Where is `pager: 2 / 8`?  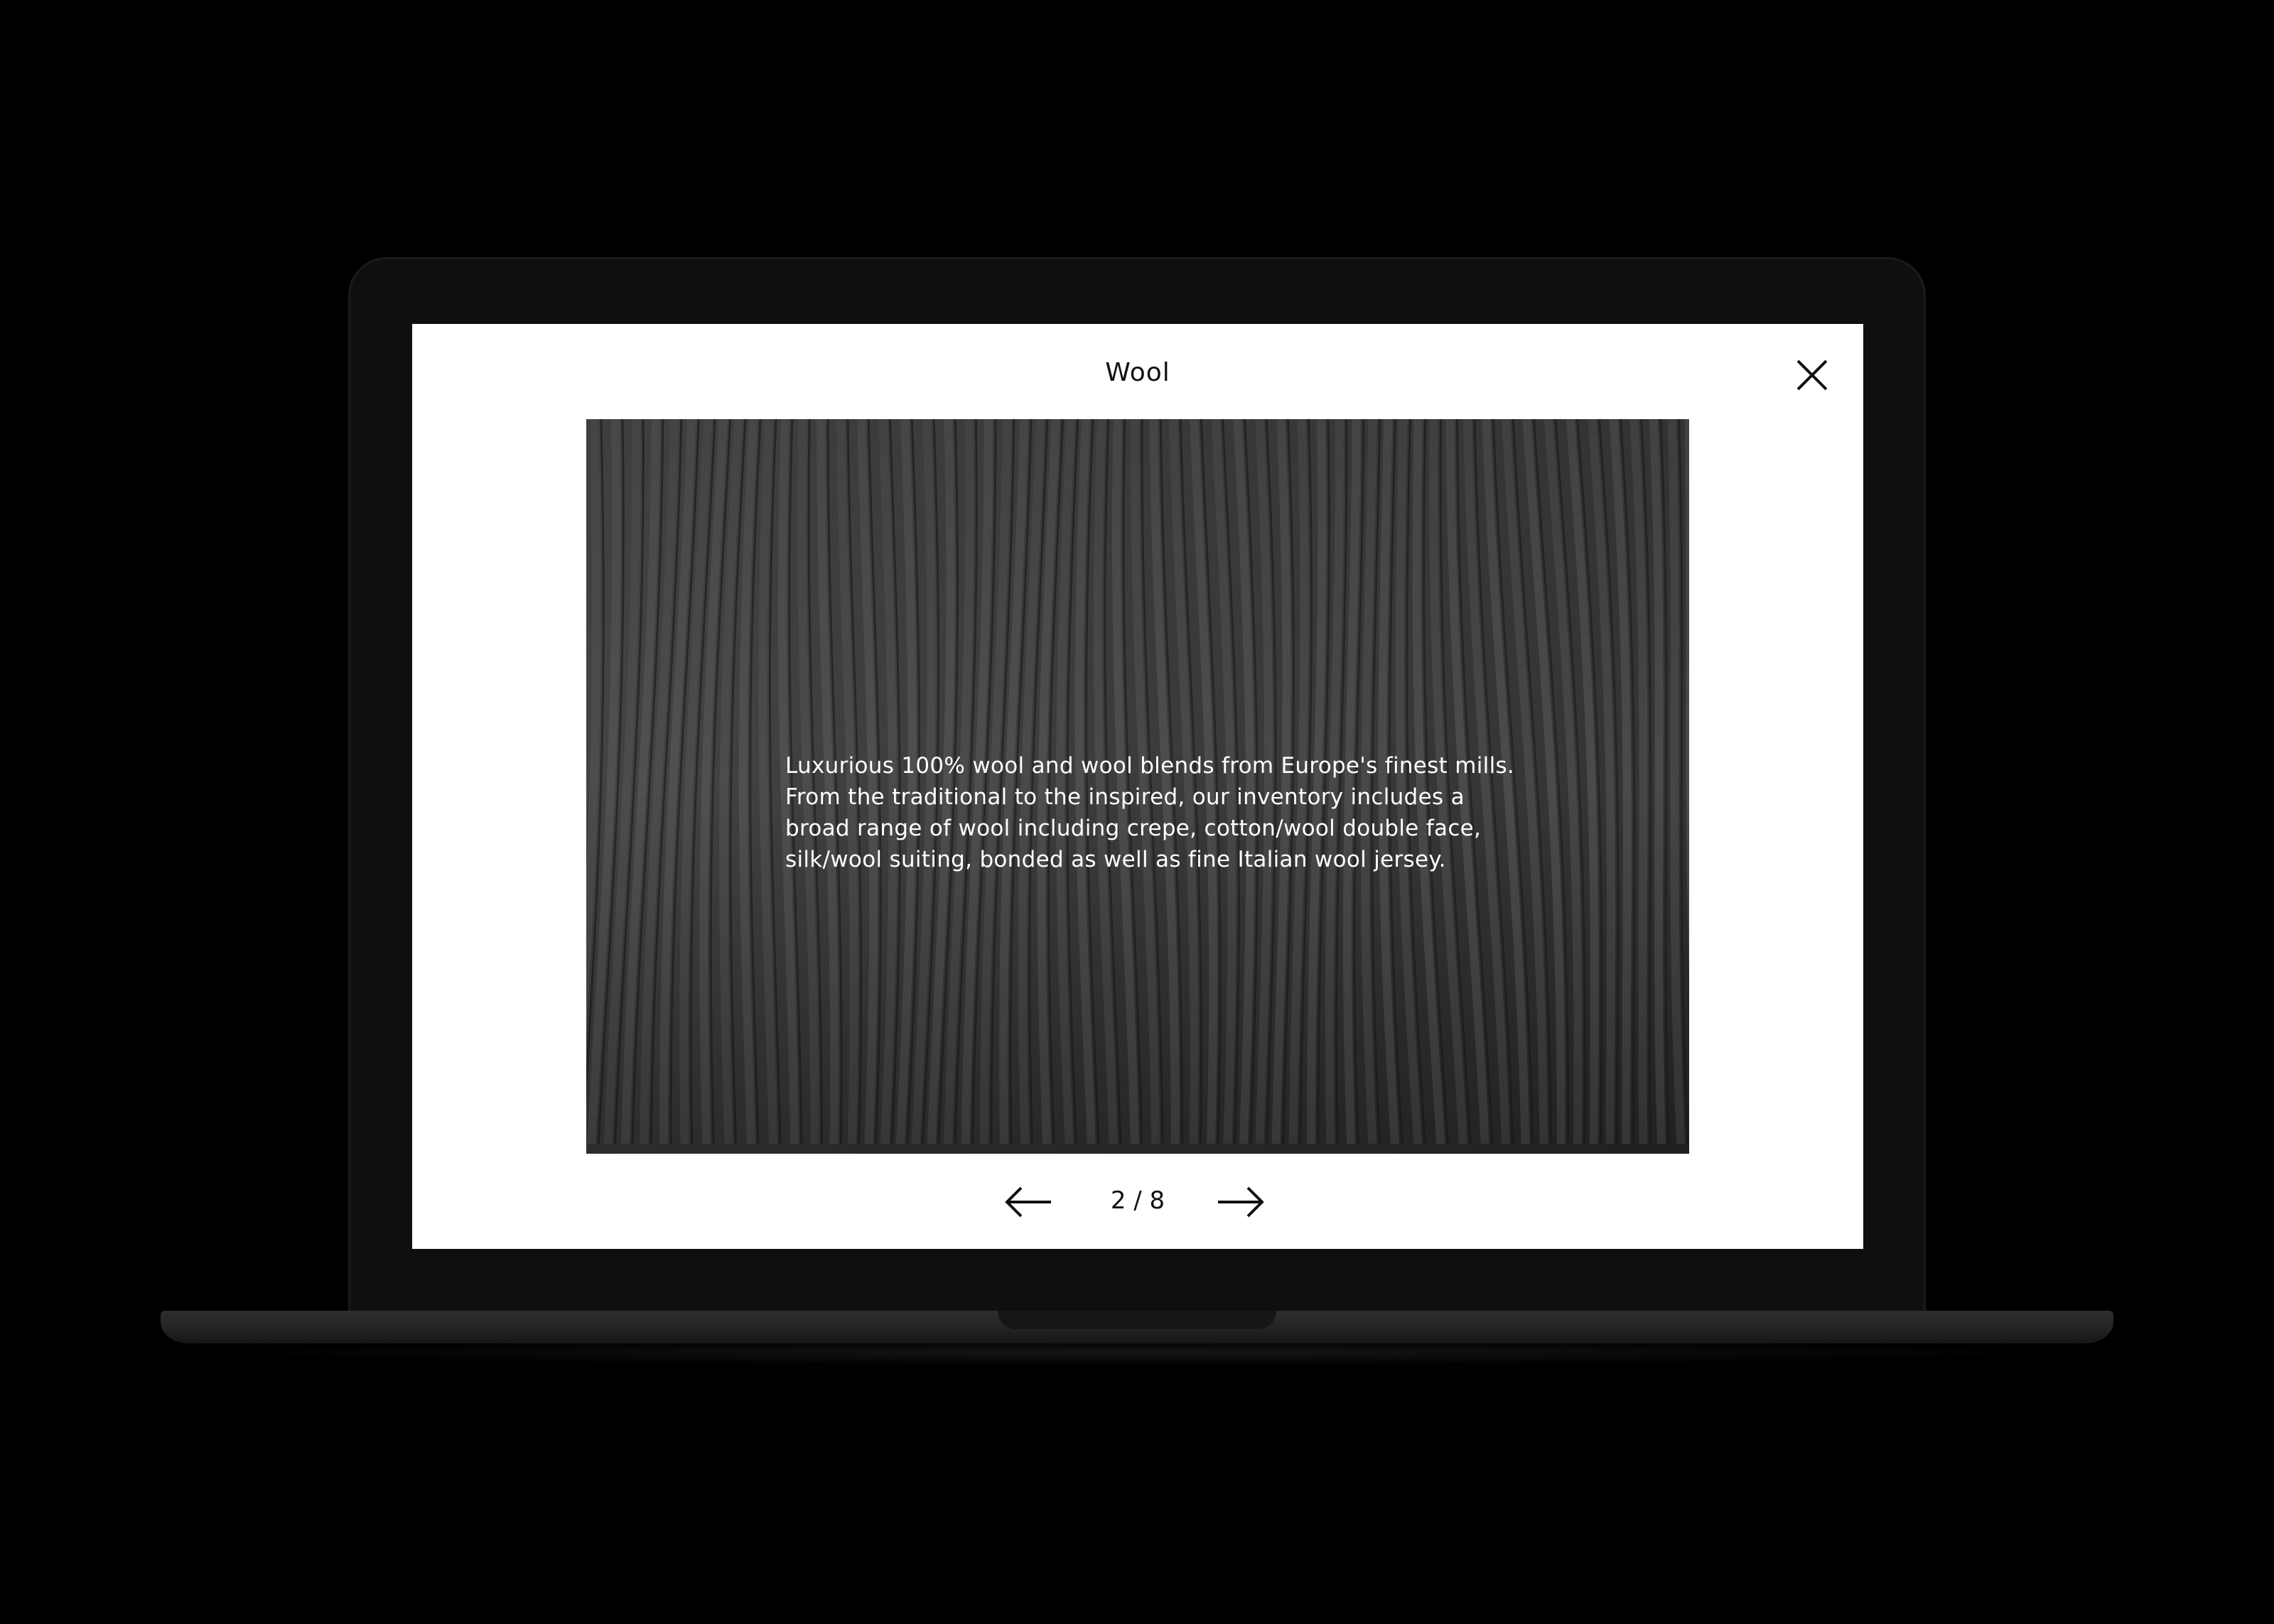 pager: 2 / 8 is located at coordinates (1137, 1202).